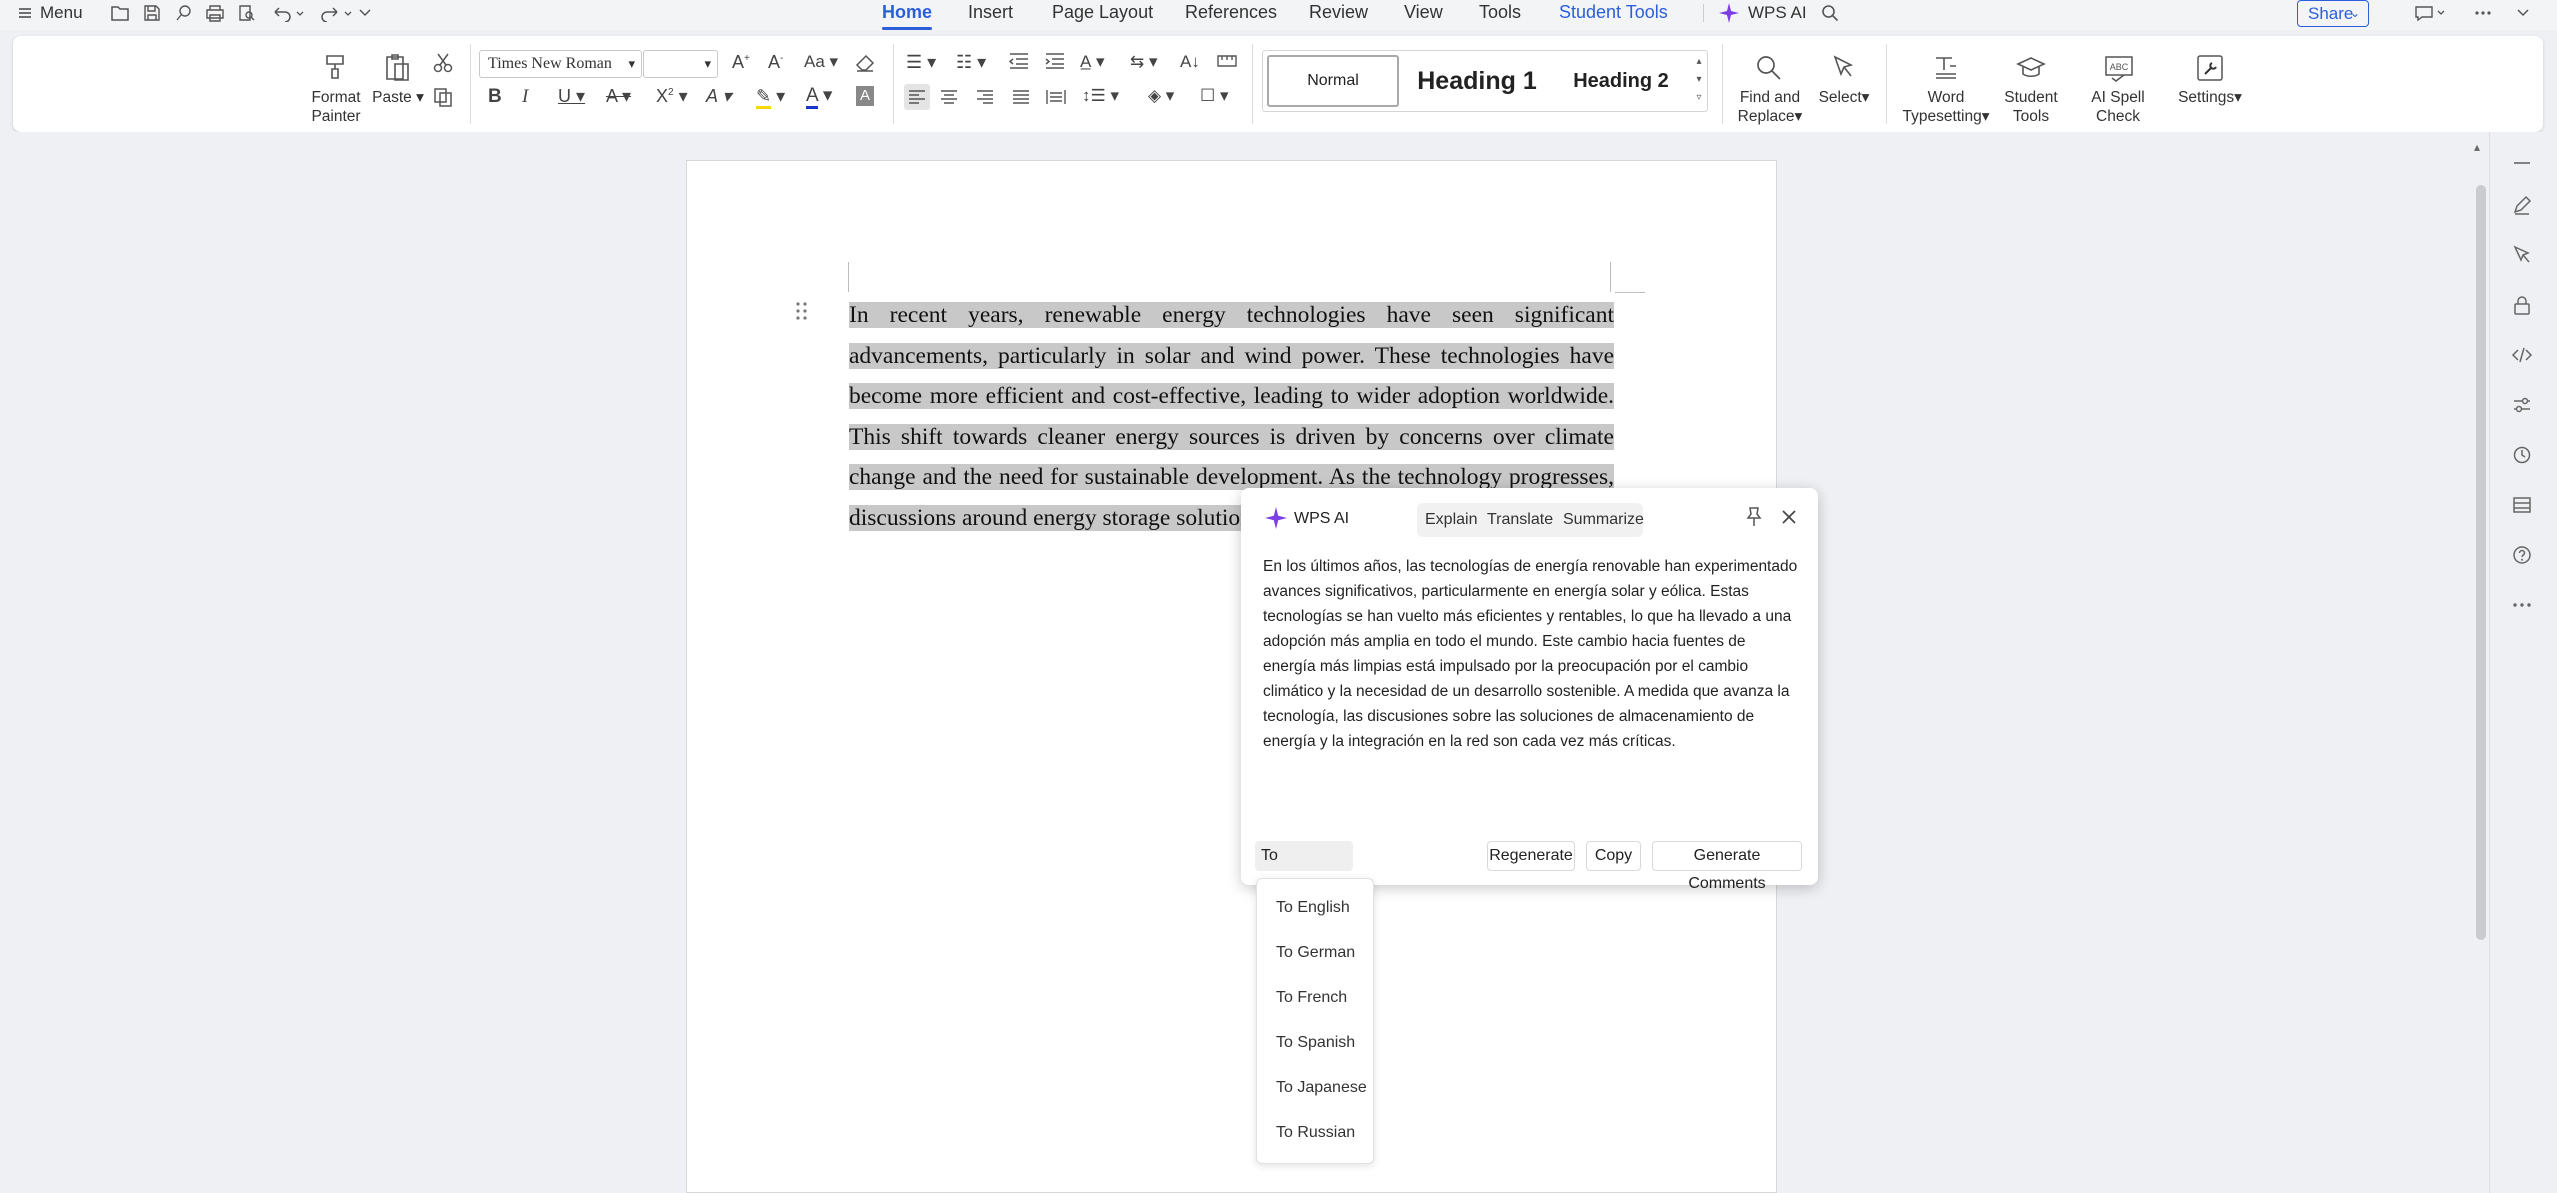 This screenshot has height=1193, width=2557. I want to click on regenerate-button: Regenerate, so click(1531, 856).